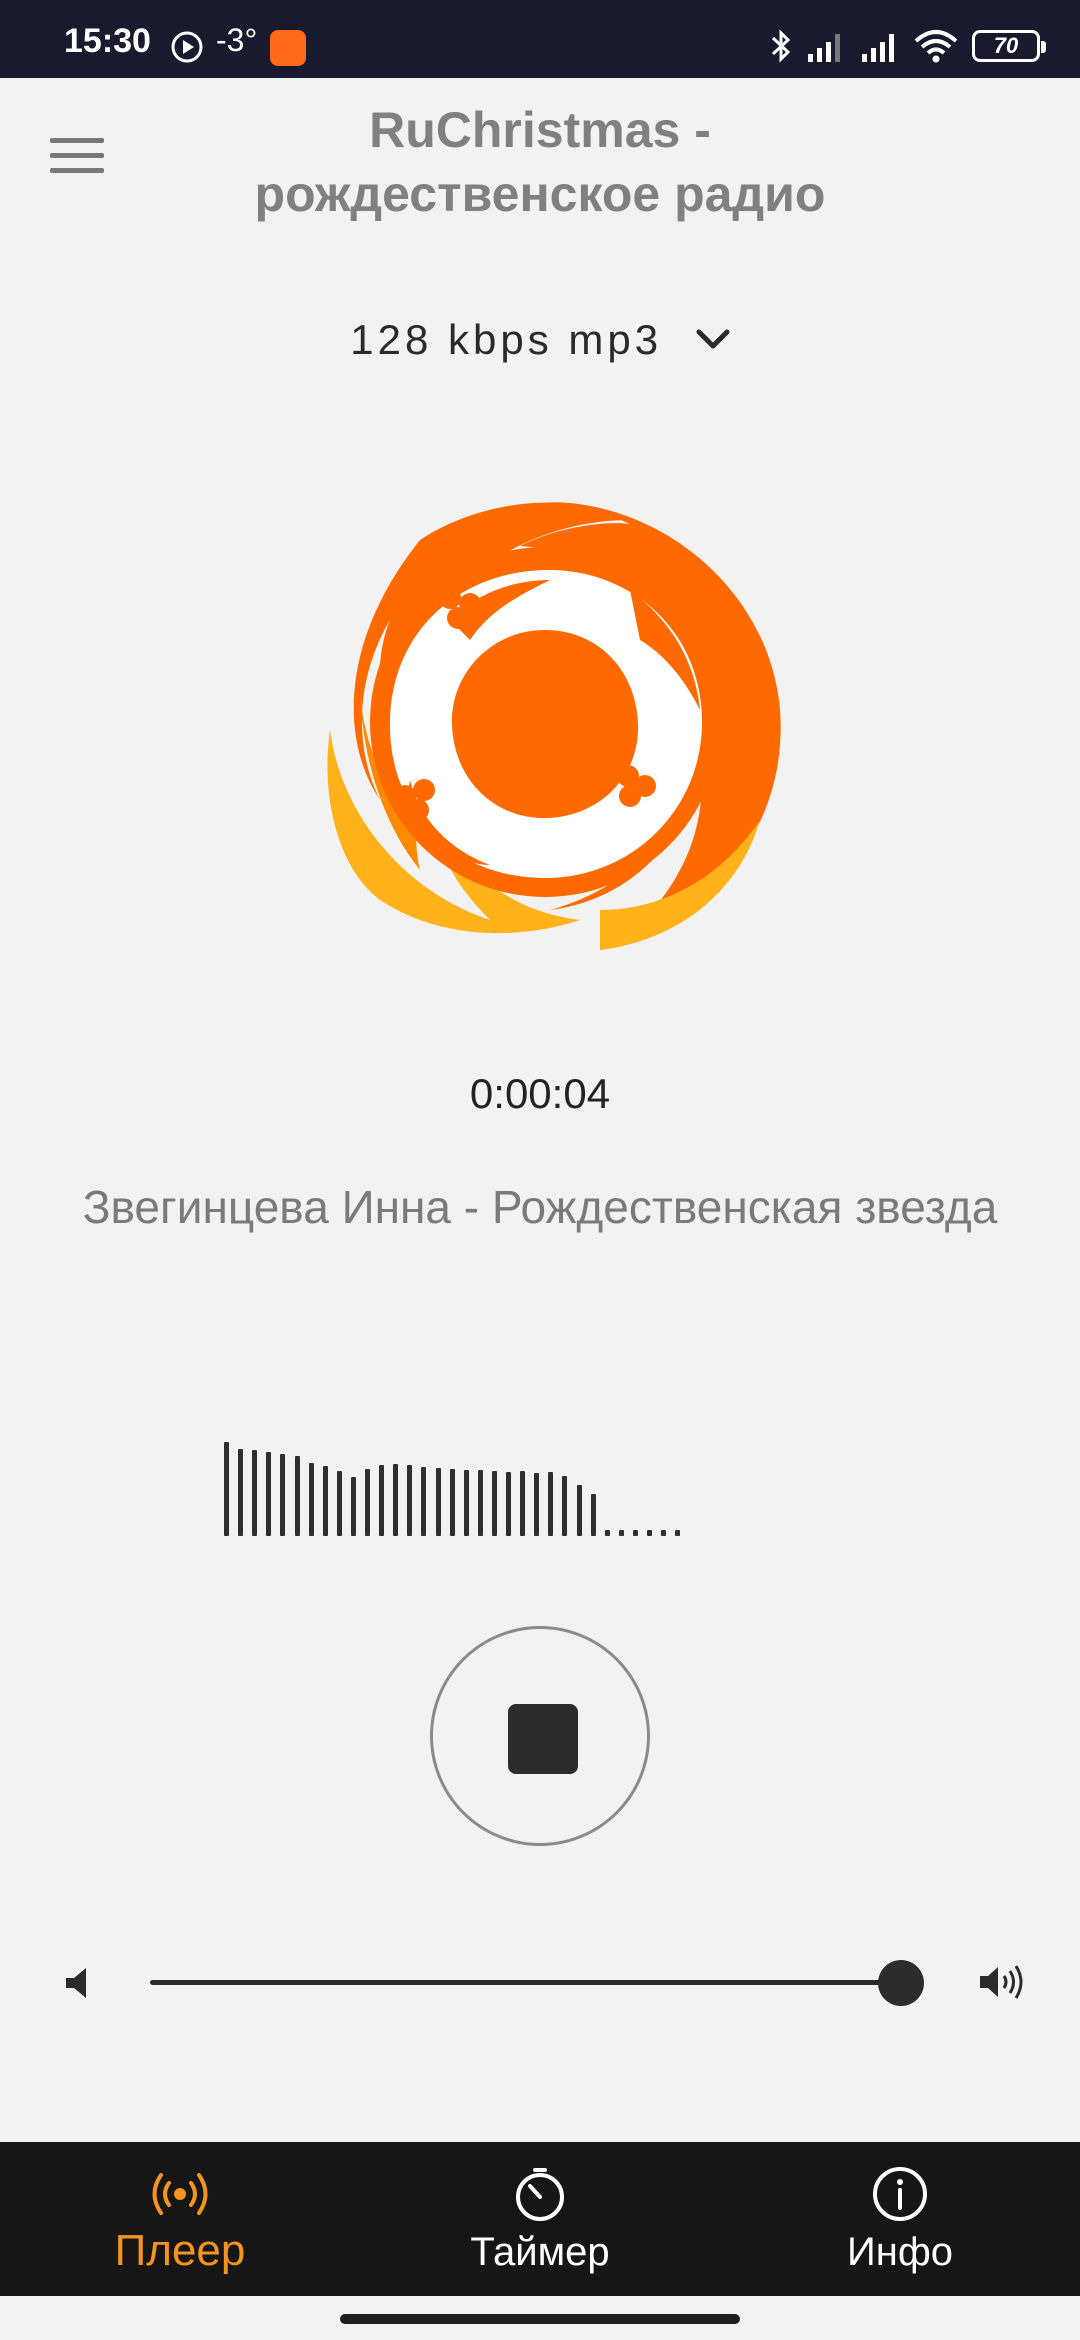 This screenshot has height=2340, width=1080. Describe the element at coordinates (936, 46) in the screenshot. I see `wifi-icon` at that location.